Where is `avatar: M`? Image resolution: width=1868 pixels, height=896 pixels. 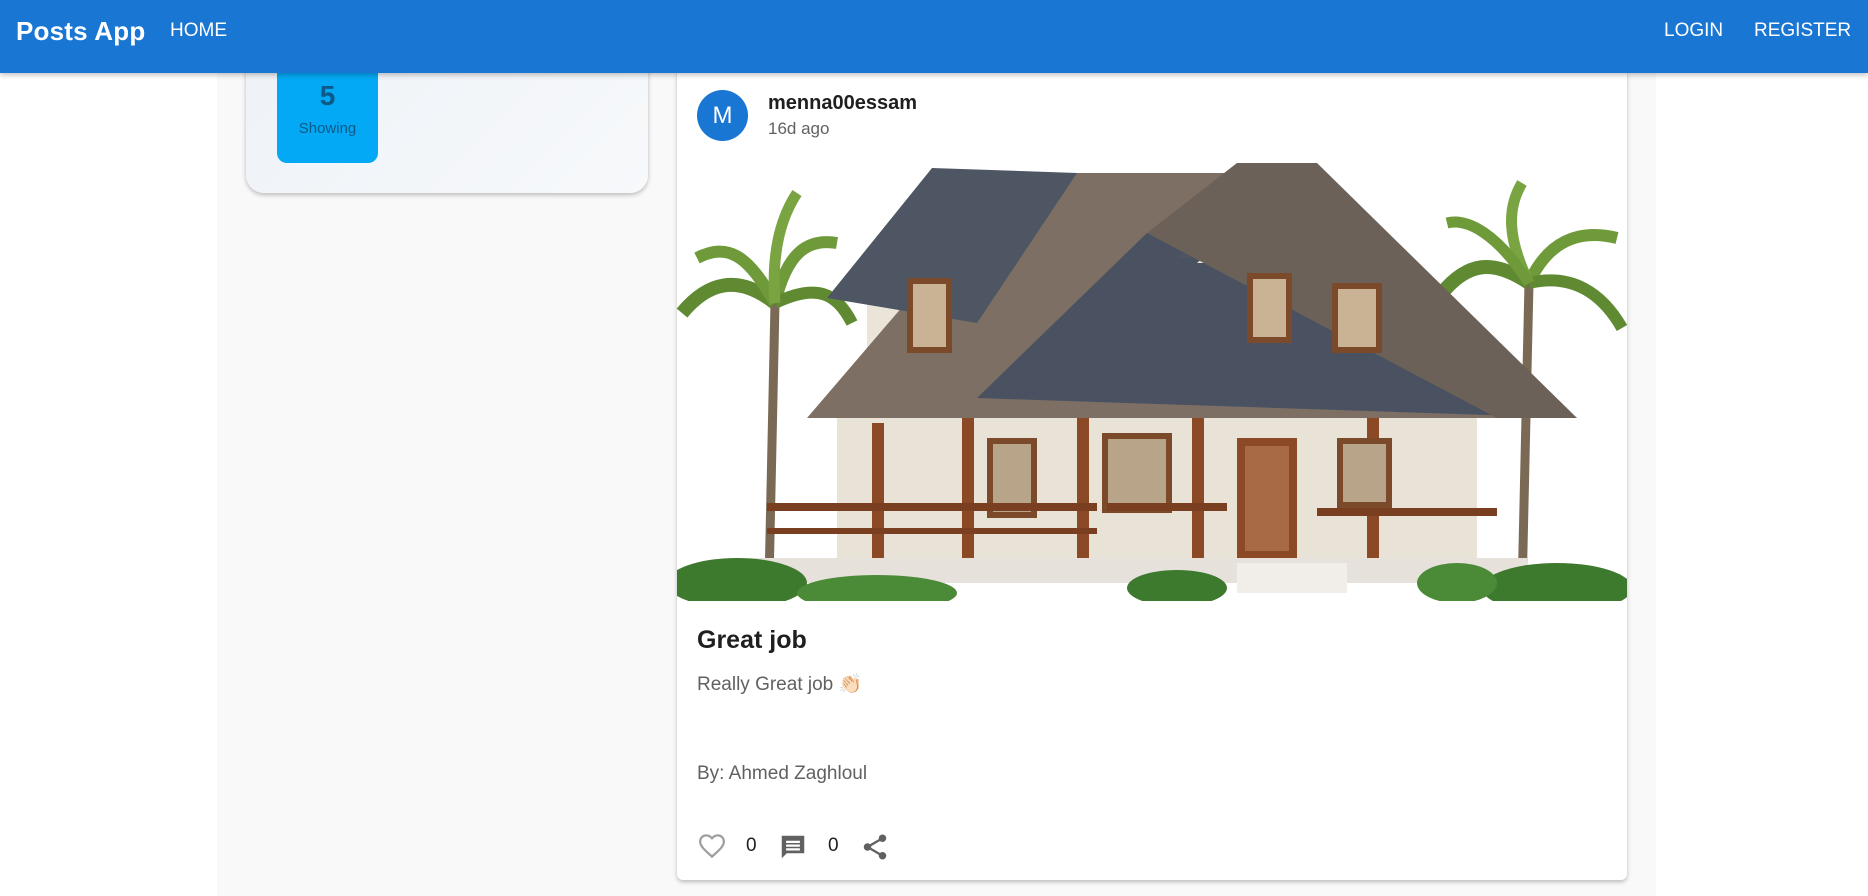
avatar: M is located at coordinates (722, 115).